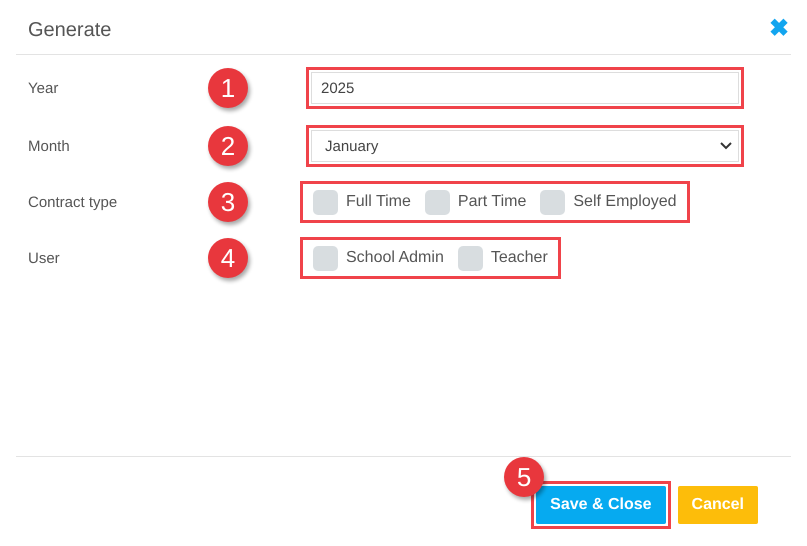  What do you see at coordinates (519, 258) in the screenshot?
I see `checkbox-label: Teacher` at bounding box center [519, 258].